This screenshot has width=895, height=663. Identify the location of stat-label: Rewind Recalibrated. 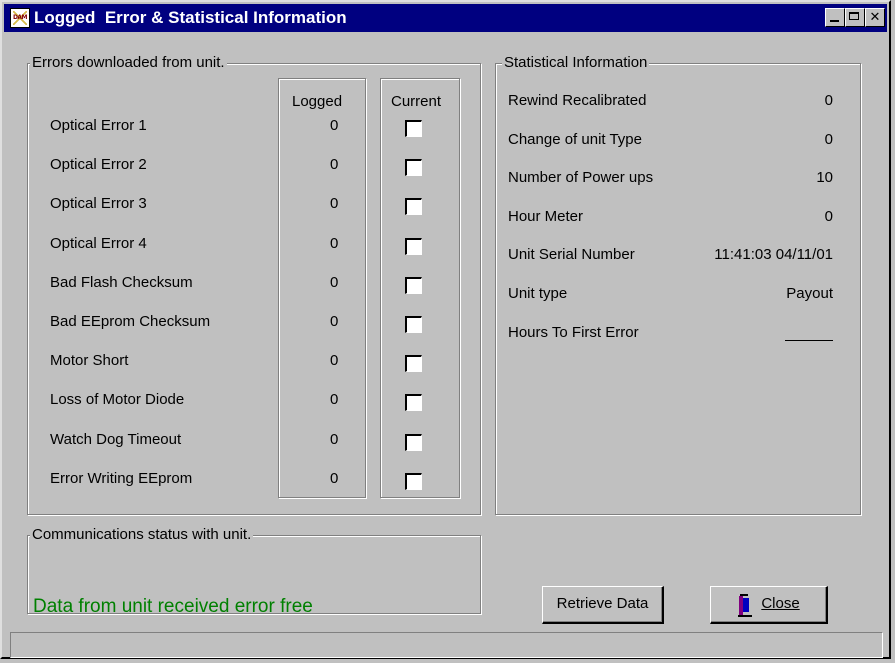
(577, 100).